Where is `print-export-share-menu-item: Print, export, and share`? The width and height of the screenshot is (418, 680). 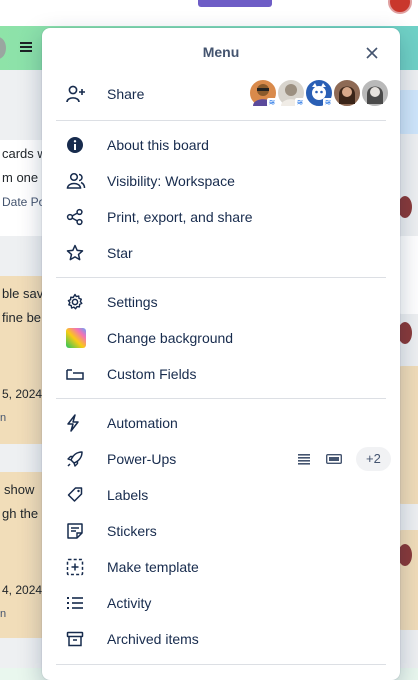
print-export-share-menu-item: Print, export, and share is located at coordinates (221, 217).